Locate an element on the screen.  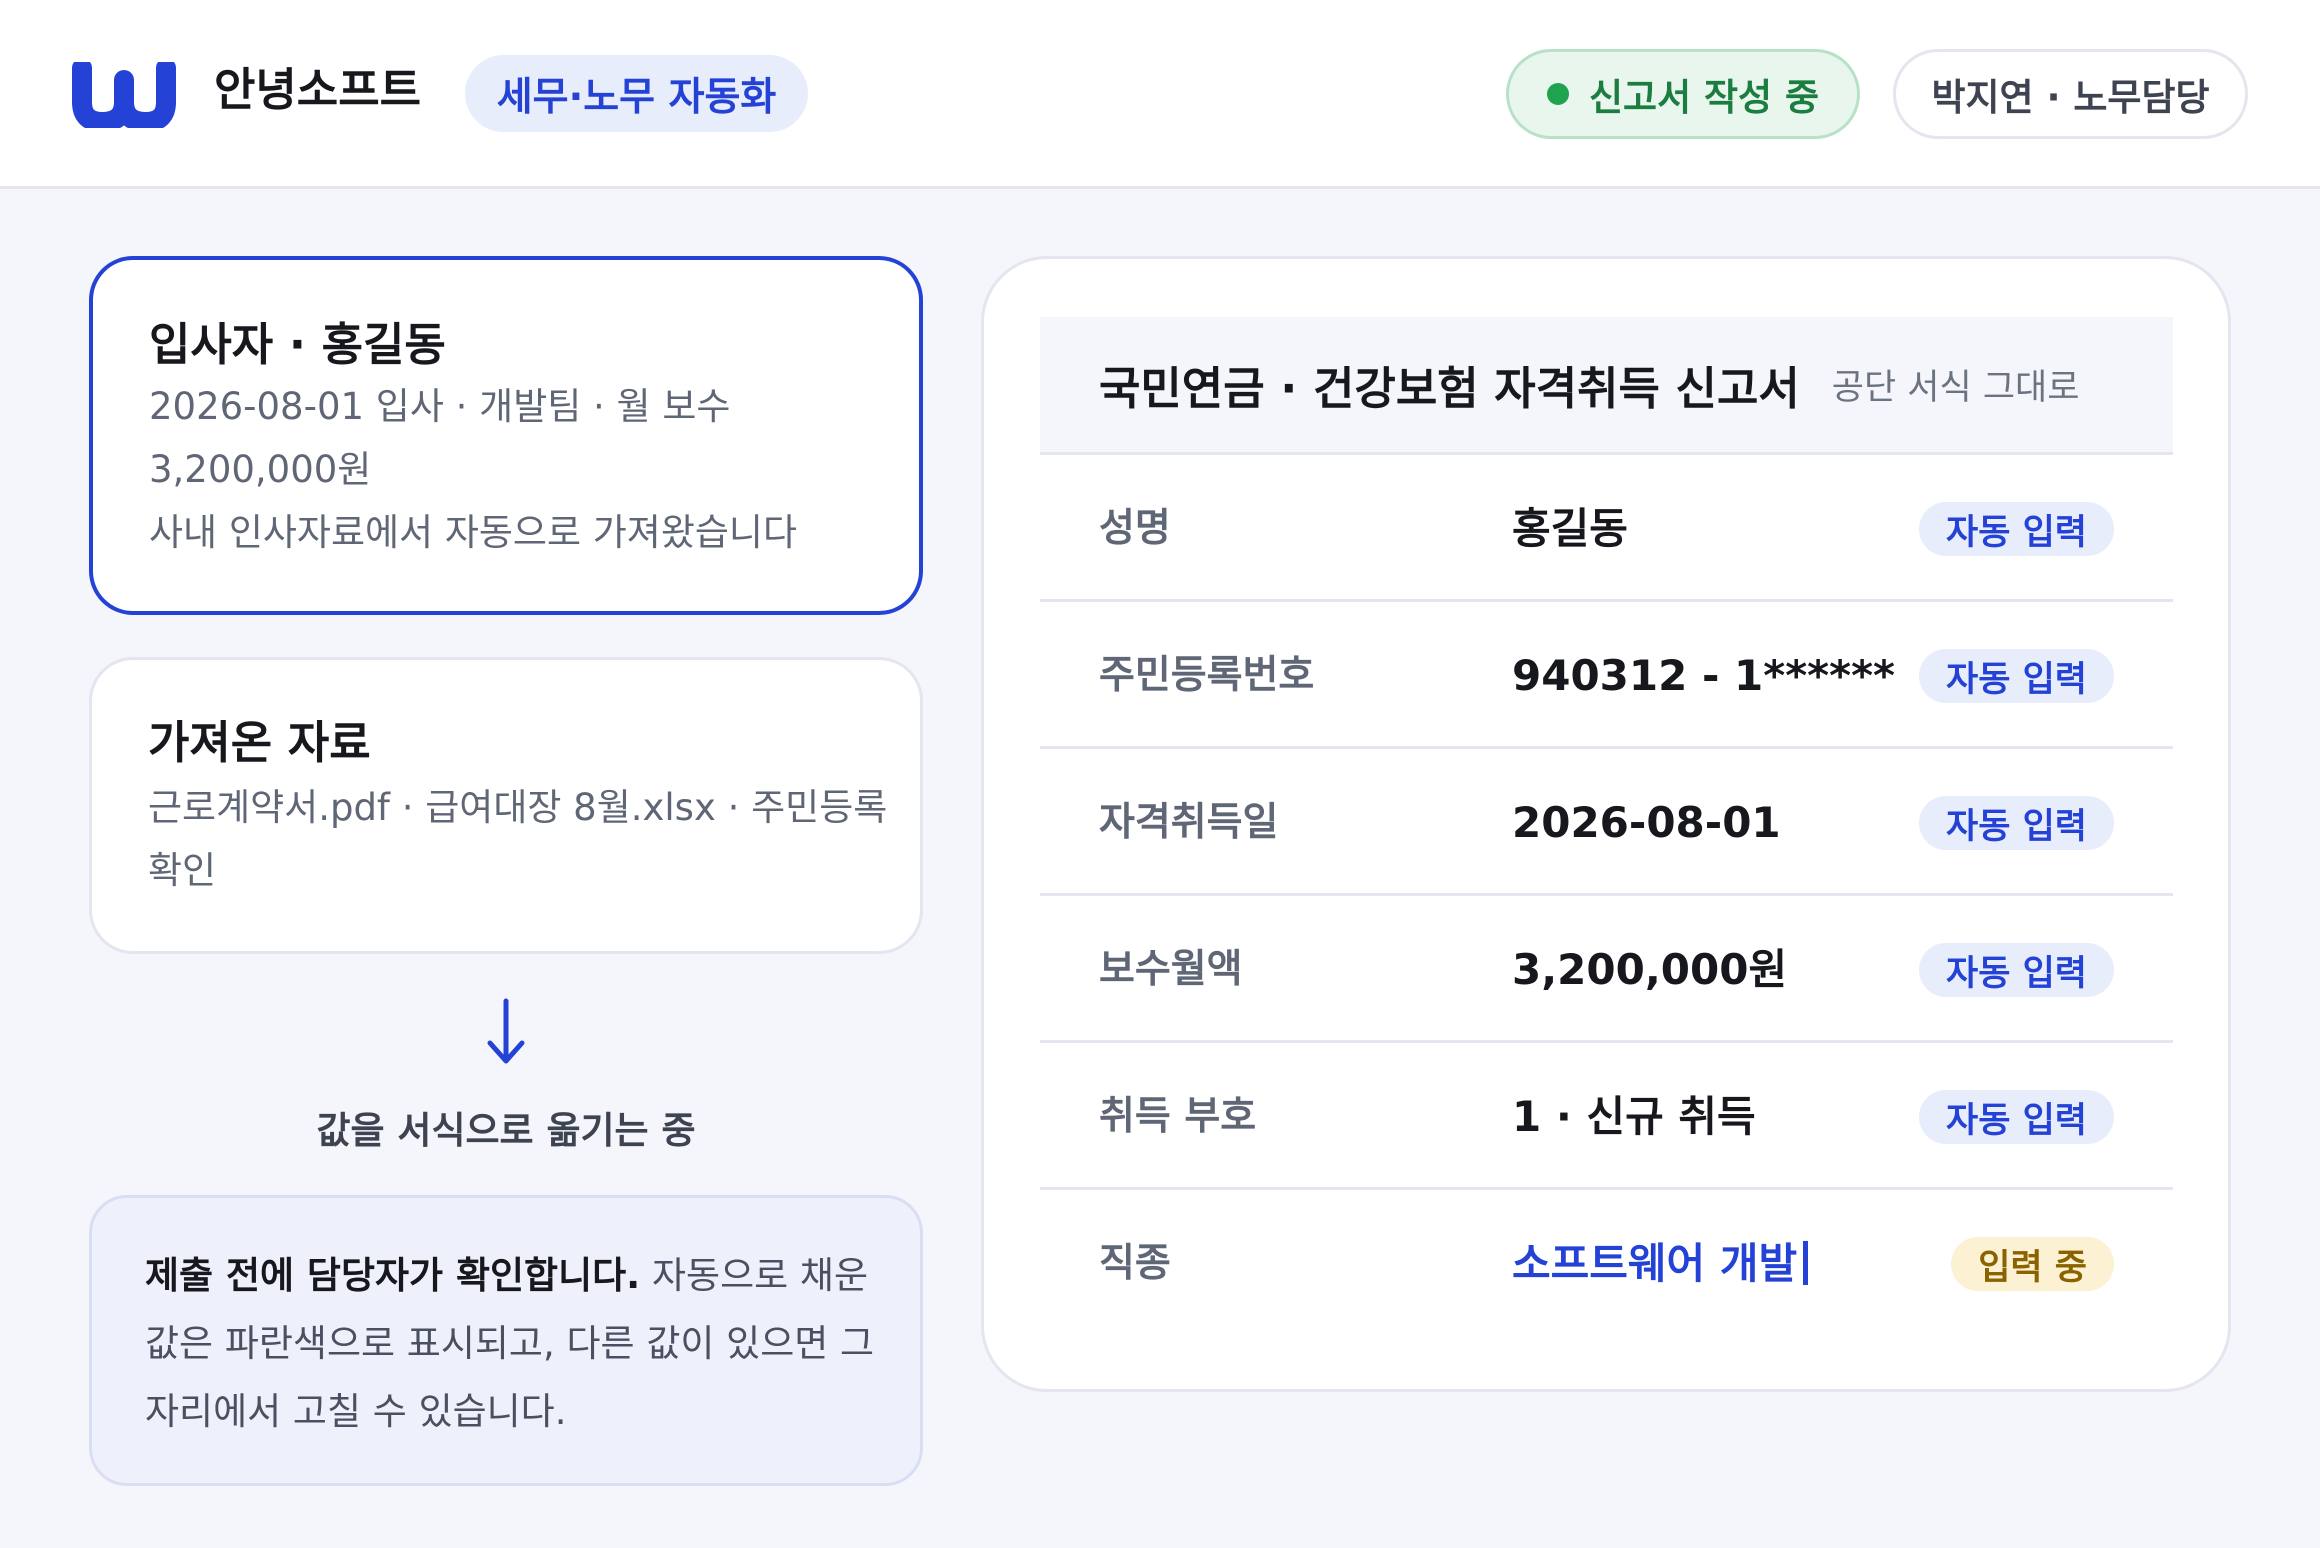
flow-status-label: 값을 서식으로 옮기는 중 is located at coordinates (506, 1130).